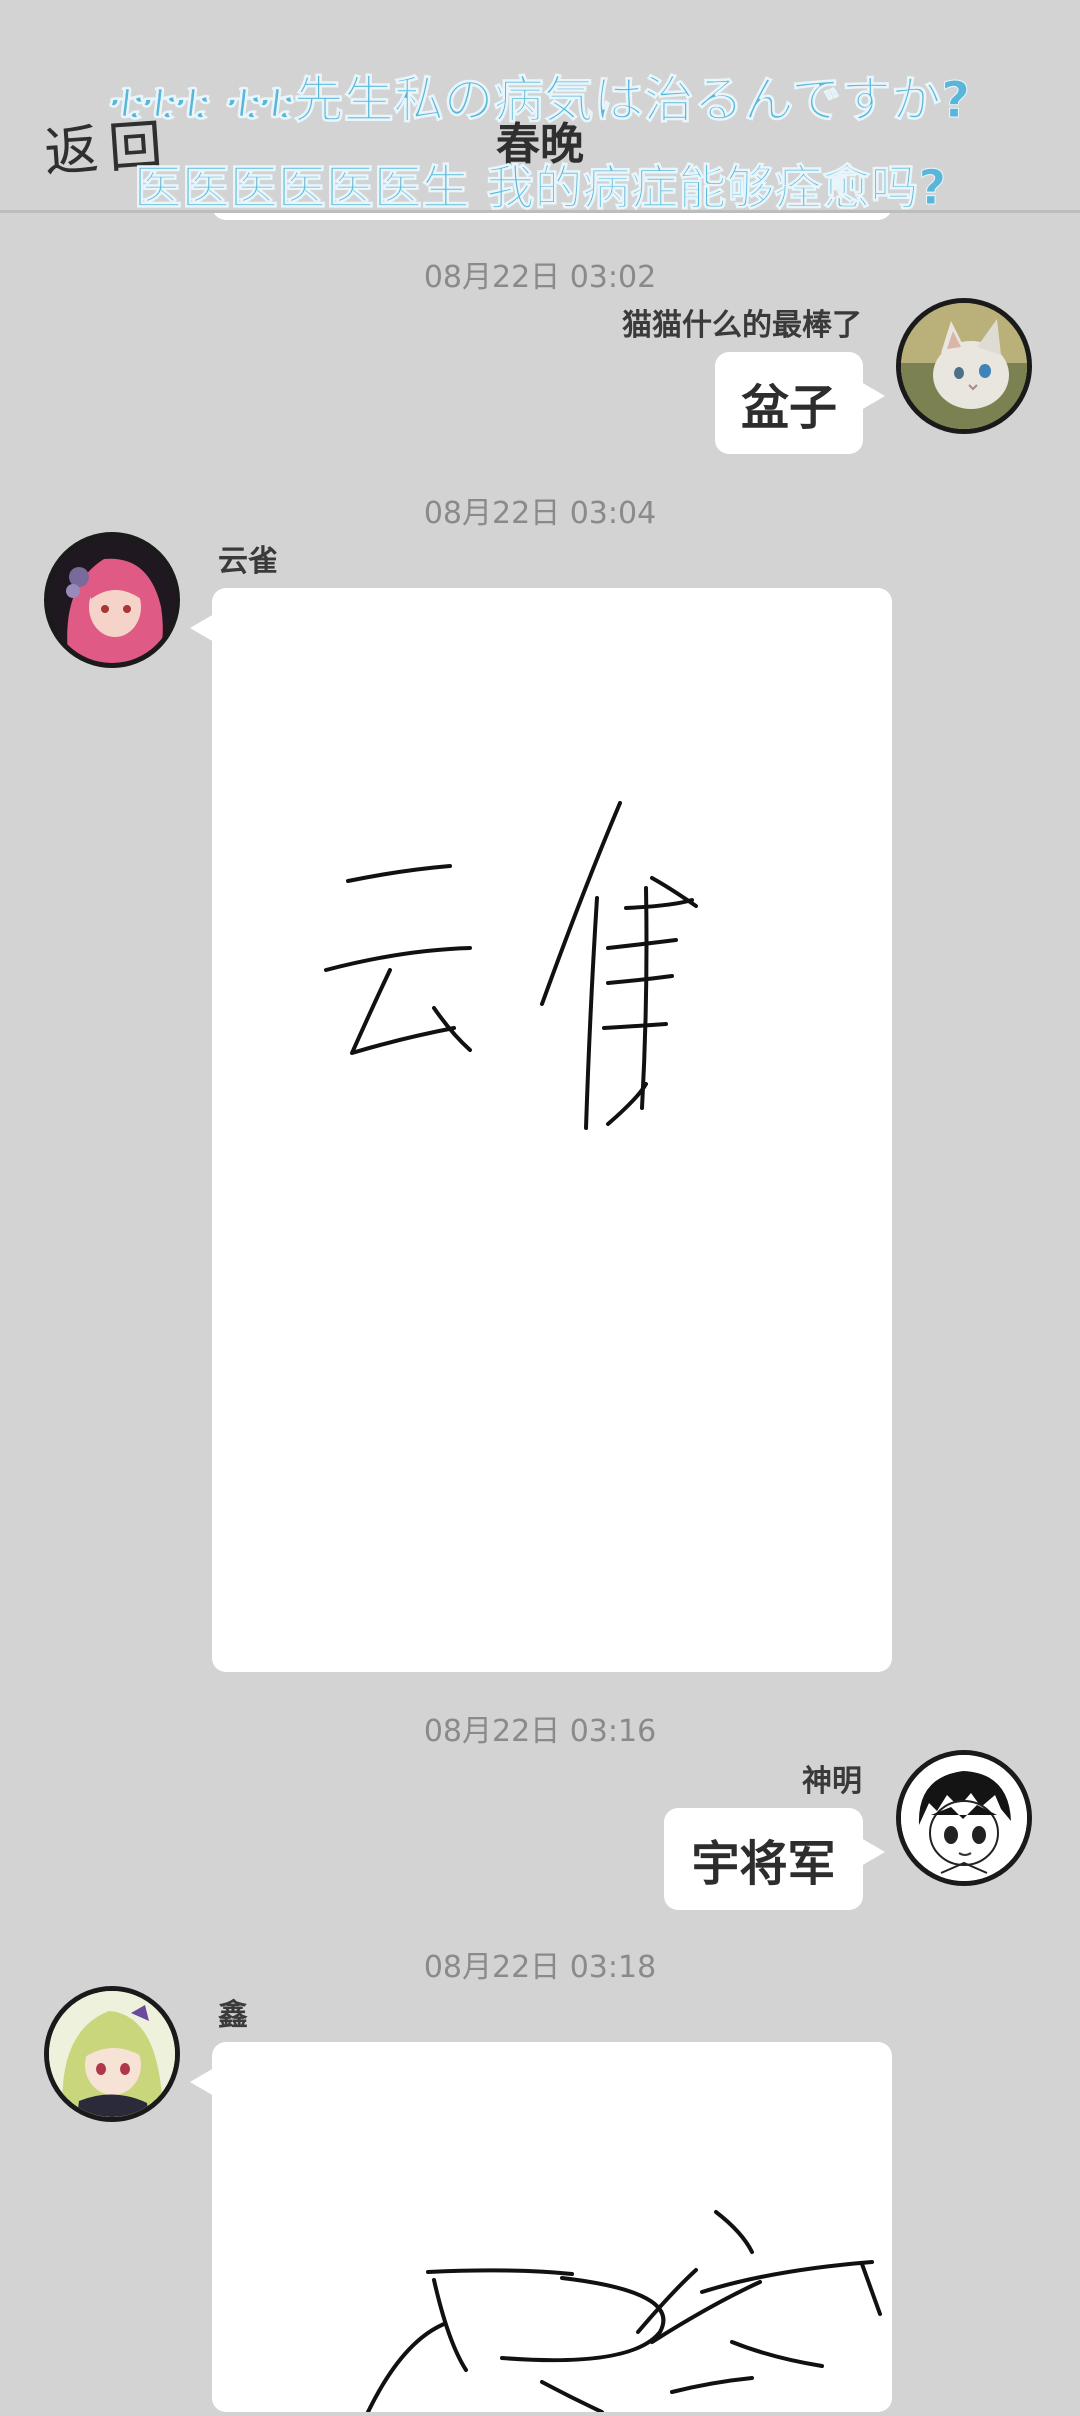  I want to click on message-bubble: 盆子, so click(800, 403).